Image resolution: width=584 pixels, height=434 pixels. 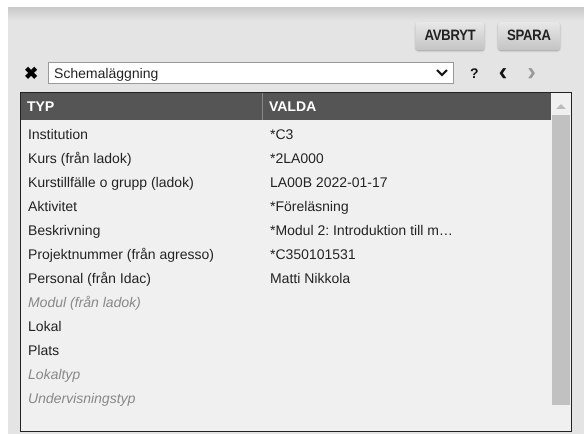 I want to click on type-cell: Beskrivning, so click(x=142, y=230).